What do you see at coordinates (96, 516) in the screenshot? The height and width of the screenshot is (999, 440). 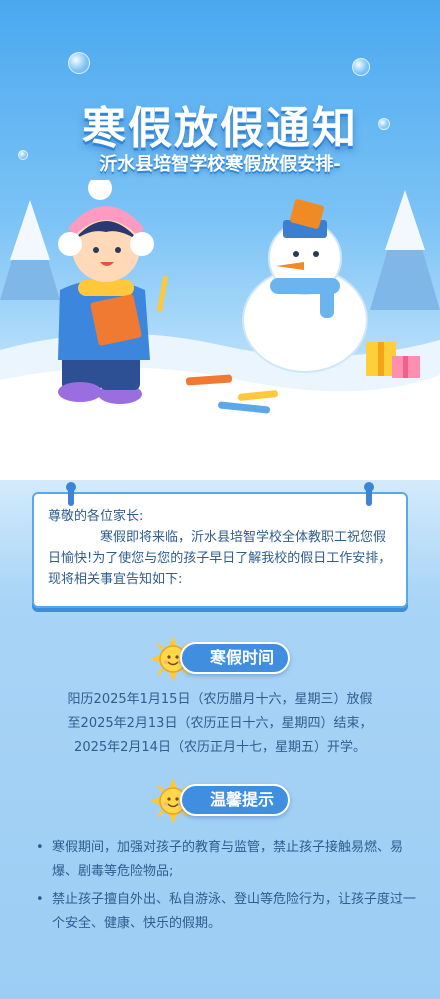 I see `greeting-text: 尊敬的各位家长:` at bounding box center [96, 516].